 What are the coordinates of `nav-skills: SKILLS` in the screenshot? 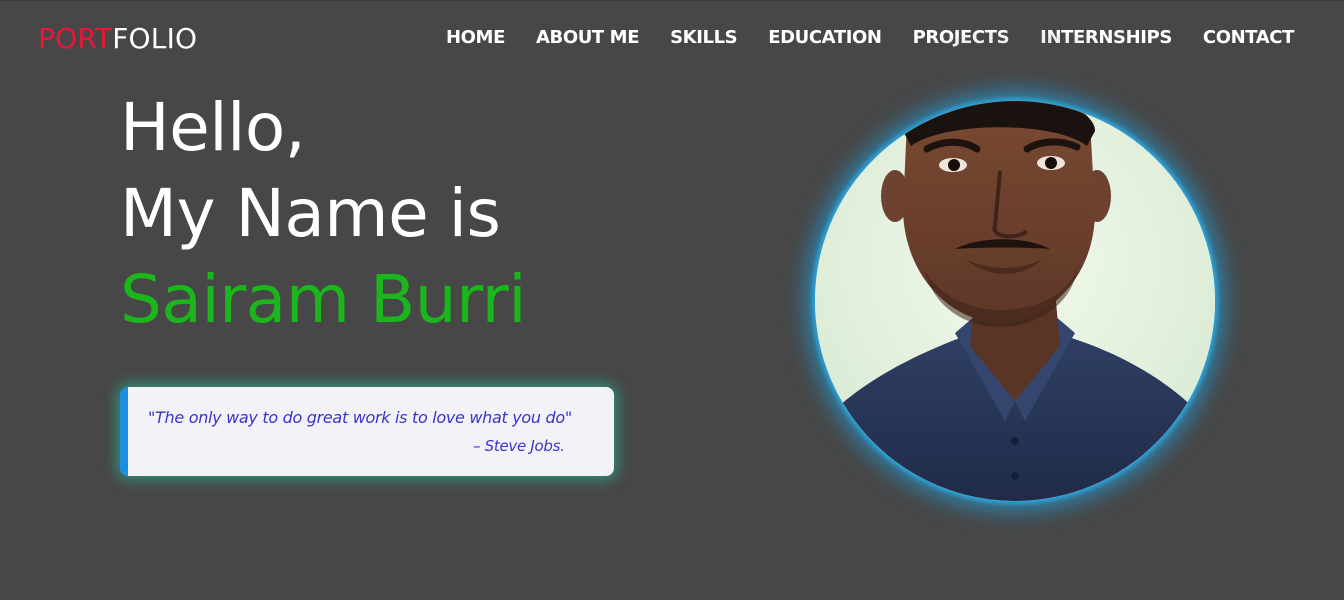 It's located at (704, 38).